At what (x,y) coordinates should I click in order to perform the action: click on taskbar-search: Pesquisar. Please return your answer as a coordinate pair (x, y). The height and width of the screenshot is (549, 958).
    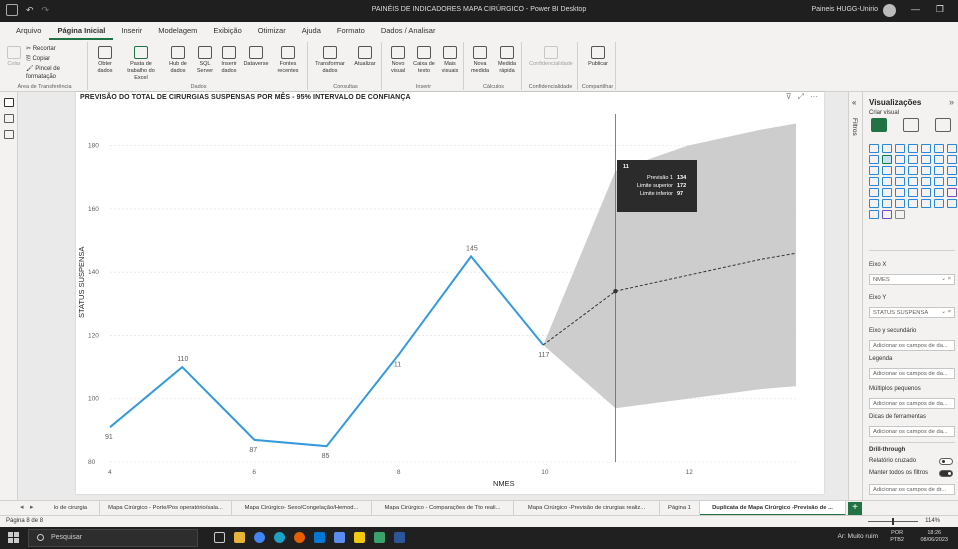
    Looking at the image, I should click on (113, 538).